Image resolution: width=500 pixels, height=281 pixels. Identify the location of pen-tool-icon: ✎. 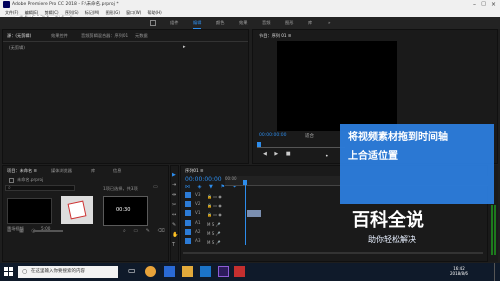
(174, 225).